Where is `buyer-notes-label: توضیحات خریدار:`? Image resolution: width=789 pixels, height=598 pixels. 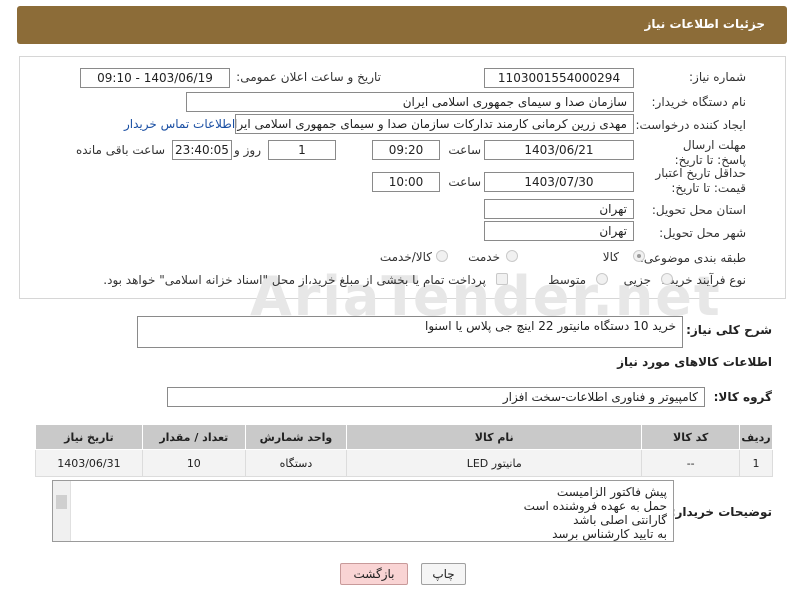
buyer-notes-label: توضیحات خریدار: is located at coordinates (721, 512).